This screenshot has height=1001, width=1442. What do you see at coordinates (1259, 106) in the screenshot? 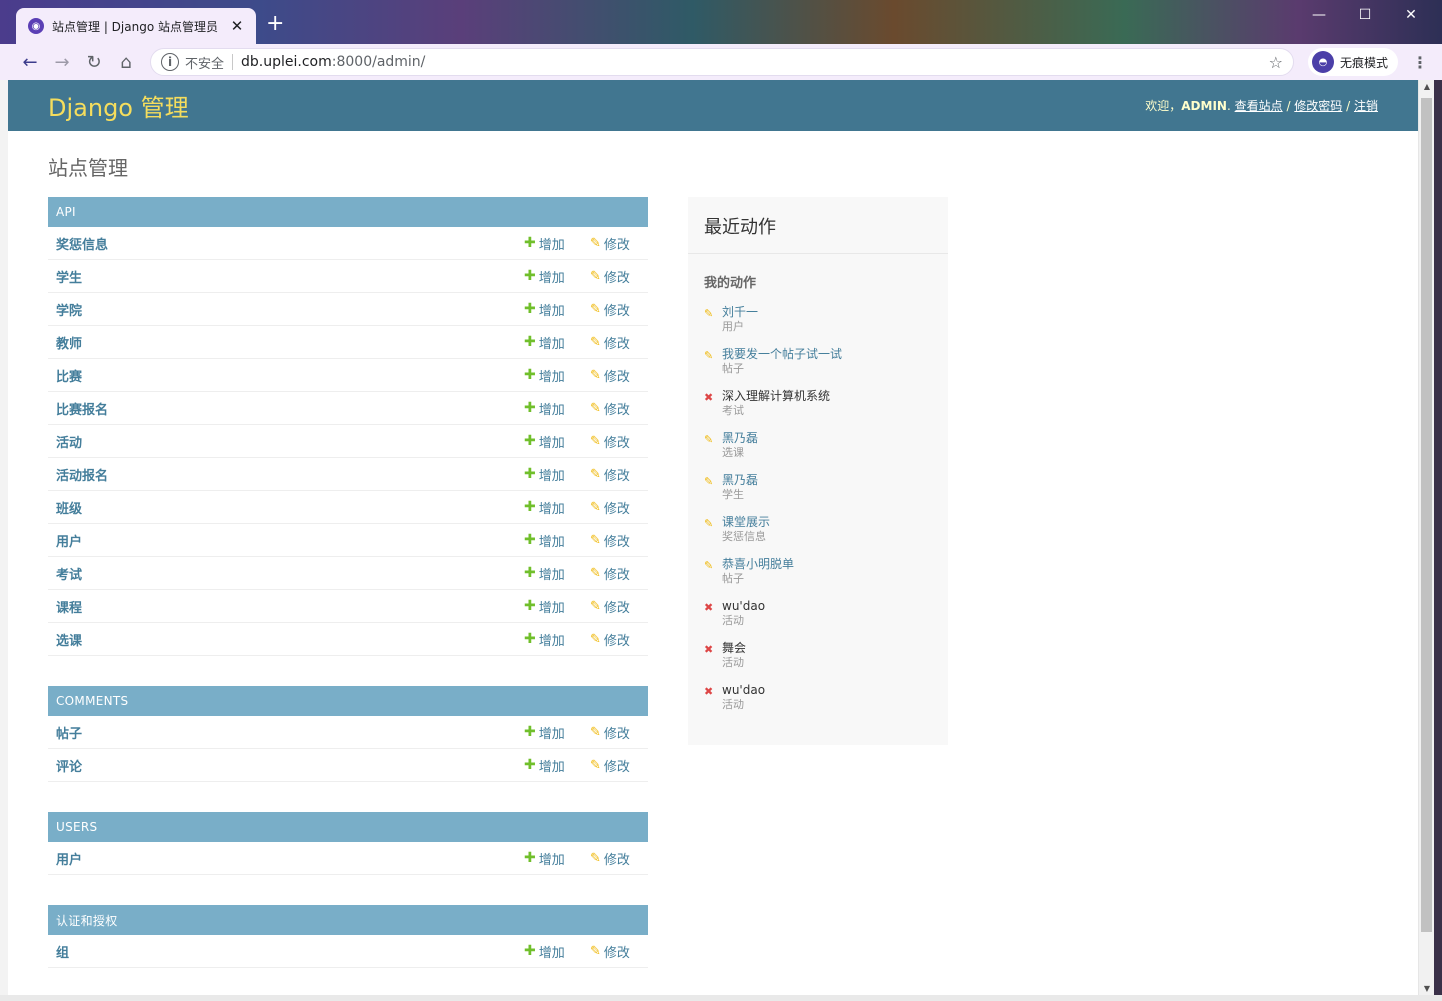
I see `view-site-link: 查看站点` at bounding box center [1259, 106].